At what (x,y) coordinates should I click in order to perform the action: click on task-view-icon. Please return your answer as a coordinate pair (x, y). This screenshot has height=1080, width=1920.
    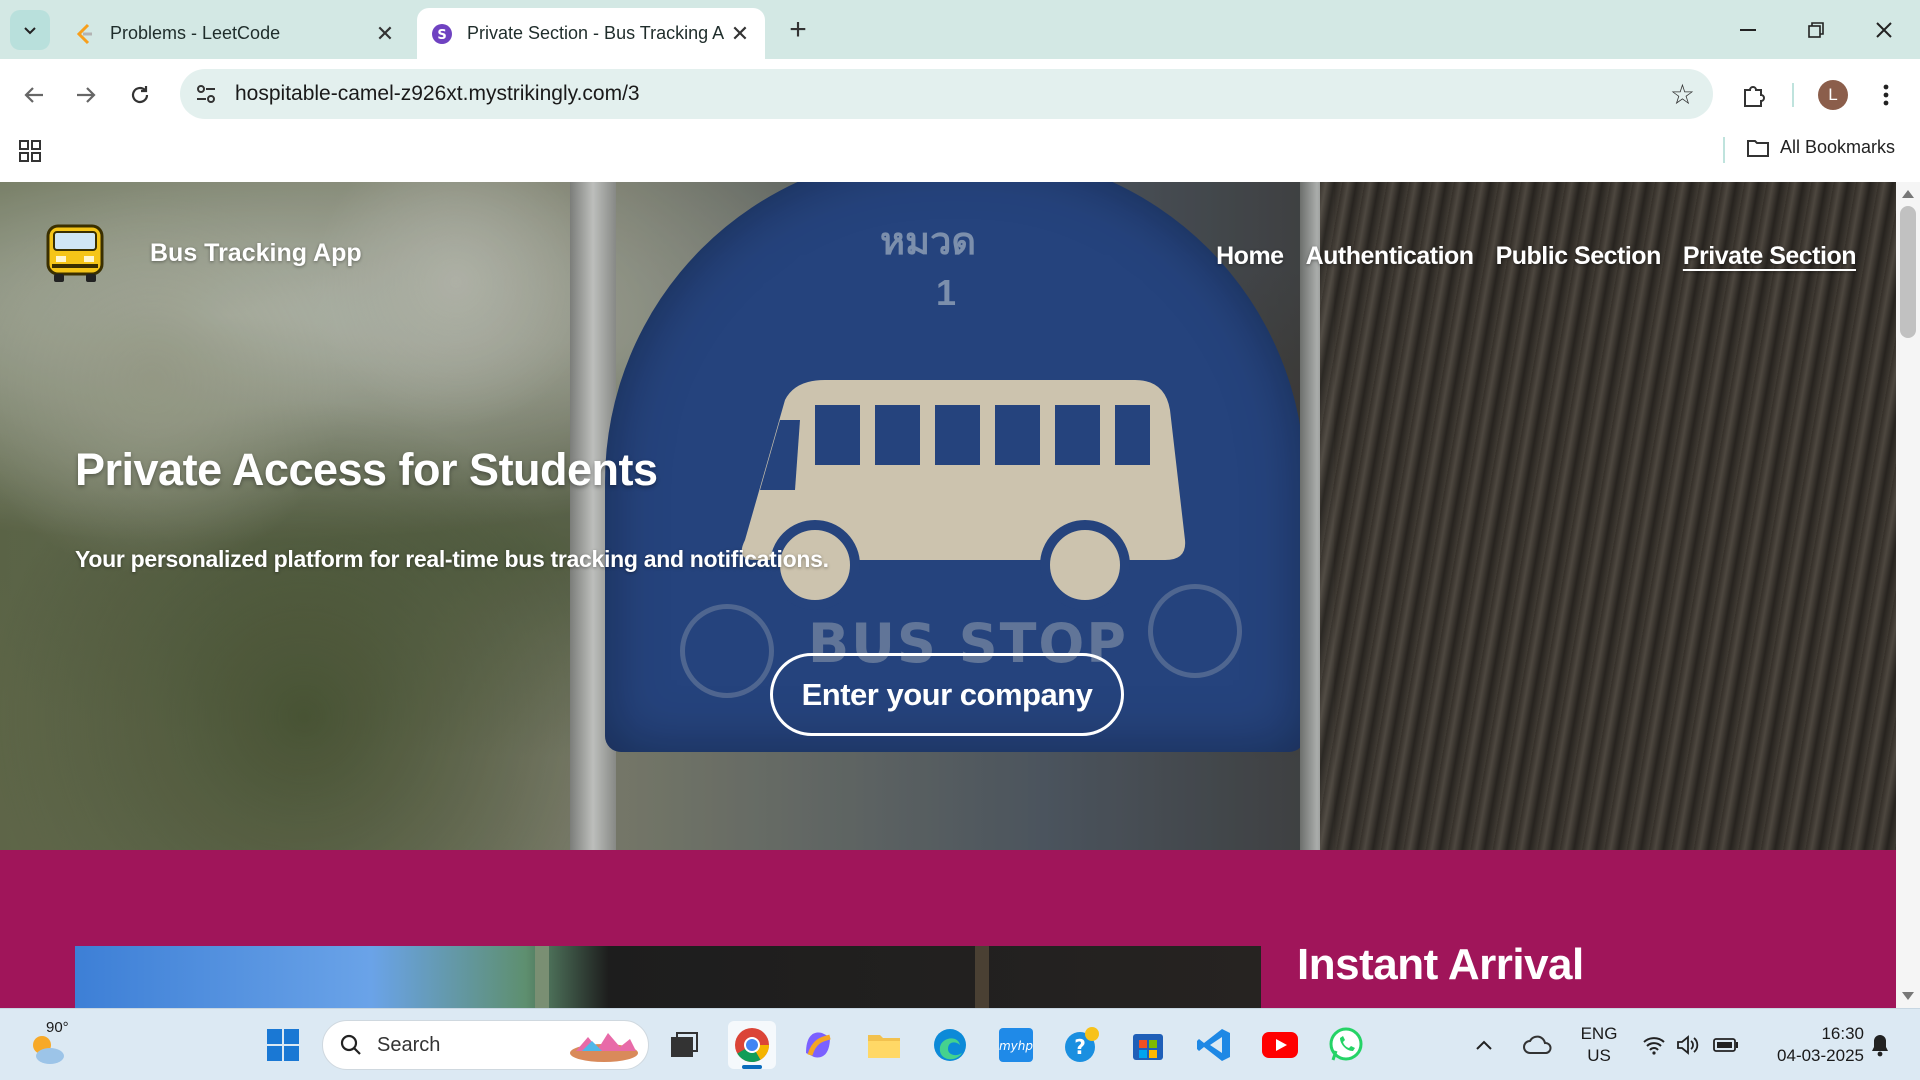
    Looking at the image, I should click on (684, 1044).